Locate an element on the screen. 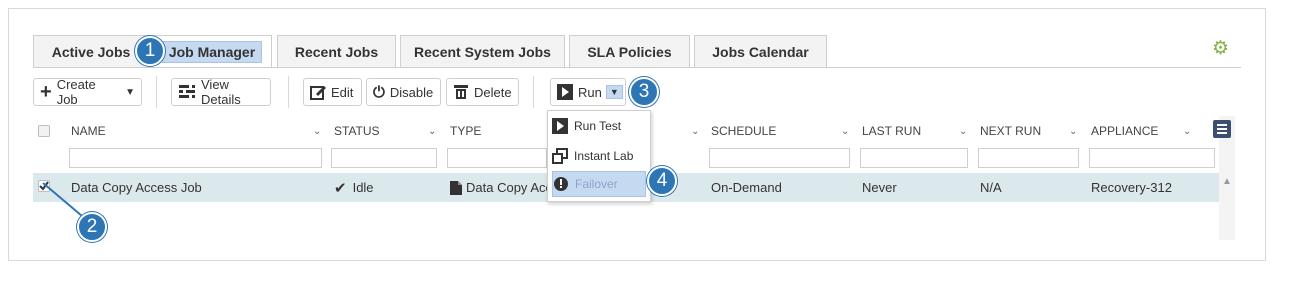 This screenshot has width=1295, height=282. failover-menu-item: Failover is located at coordinates (599, 184).